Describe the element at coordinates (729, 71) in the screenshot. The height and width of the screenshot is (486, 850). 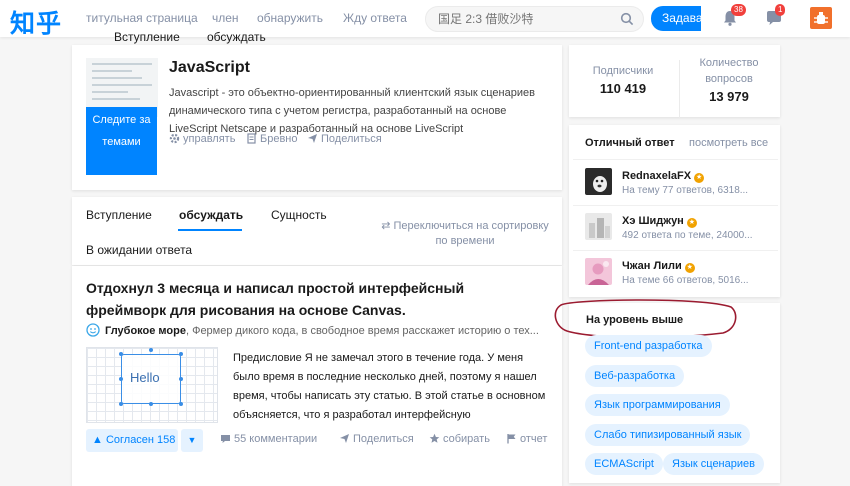
I see `questions-label: Количество вопросов` at that location.